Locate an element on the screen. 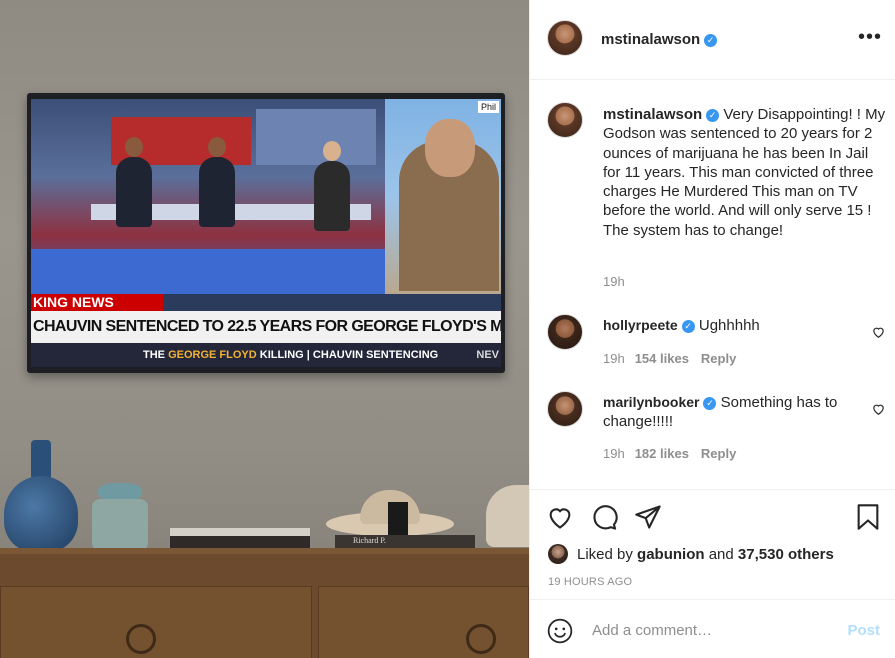 This screenshot has width=895, height=658. comment-meta: 19h 182 likes Reply is located at coordinates (669, 453).